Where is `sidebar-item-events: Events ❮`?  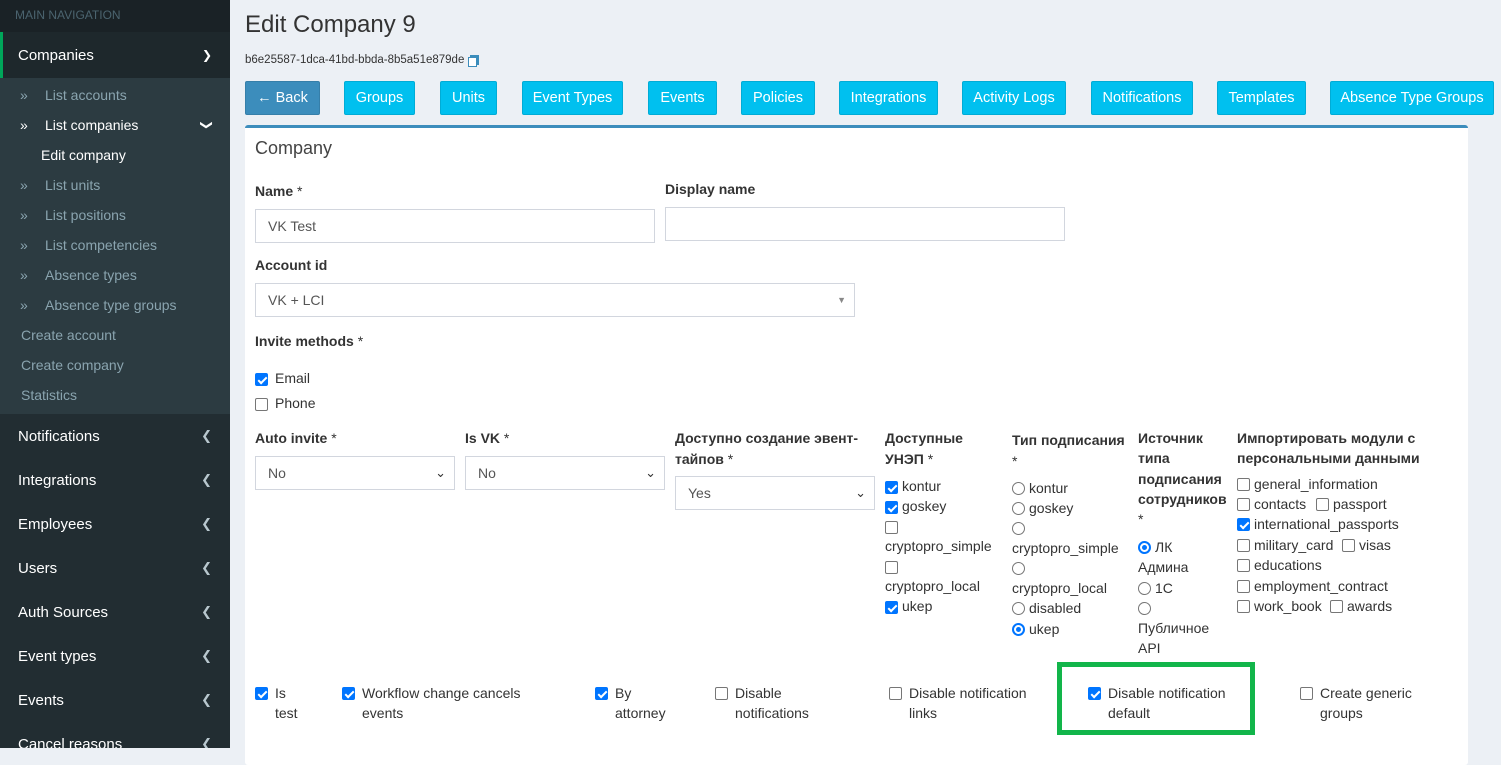
sidebar-item-events: Events ❮ is located at coordinates (115, 700).